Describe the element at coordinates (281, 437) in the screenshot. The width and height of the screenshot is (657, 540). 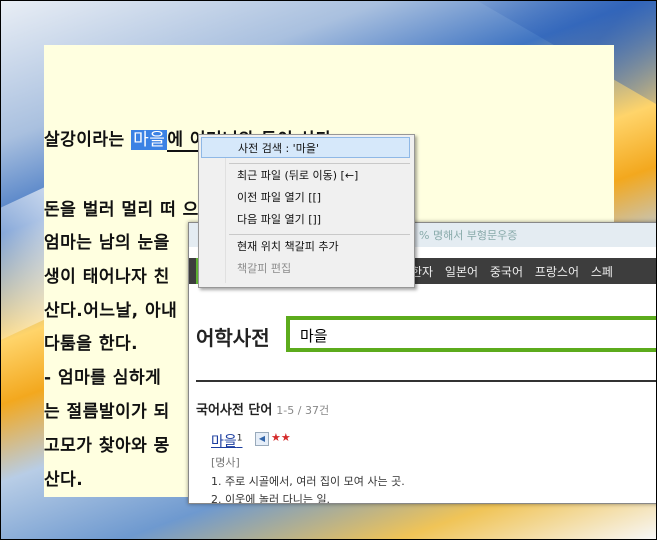
I see `importance-stars: ★★` at that location.